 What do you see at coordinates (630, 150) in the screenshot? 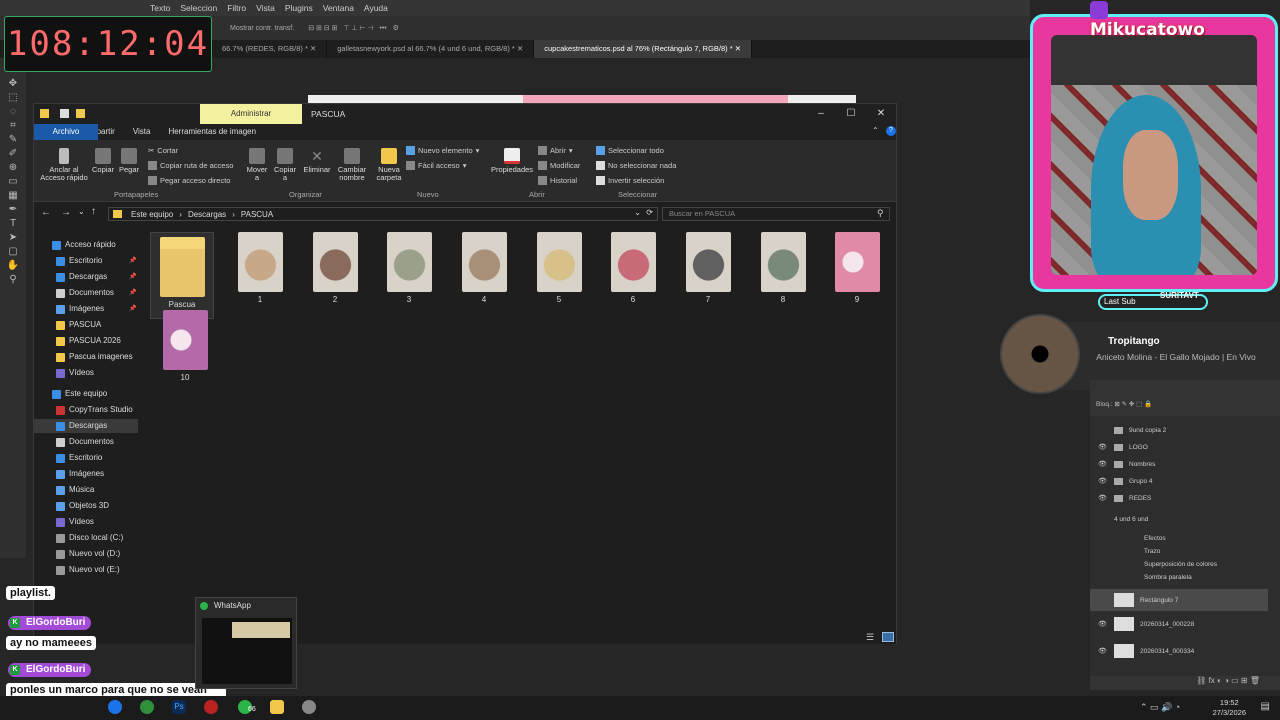
I see `select-all-button: Seleccionar todo` at bounding box center [630, 150].